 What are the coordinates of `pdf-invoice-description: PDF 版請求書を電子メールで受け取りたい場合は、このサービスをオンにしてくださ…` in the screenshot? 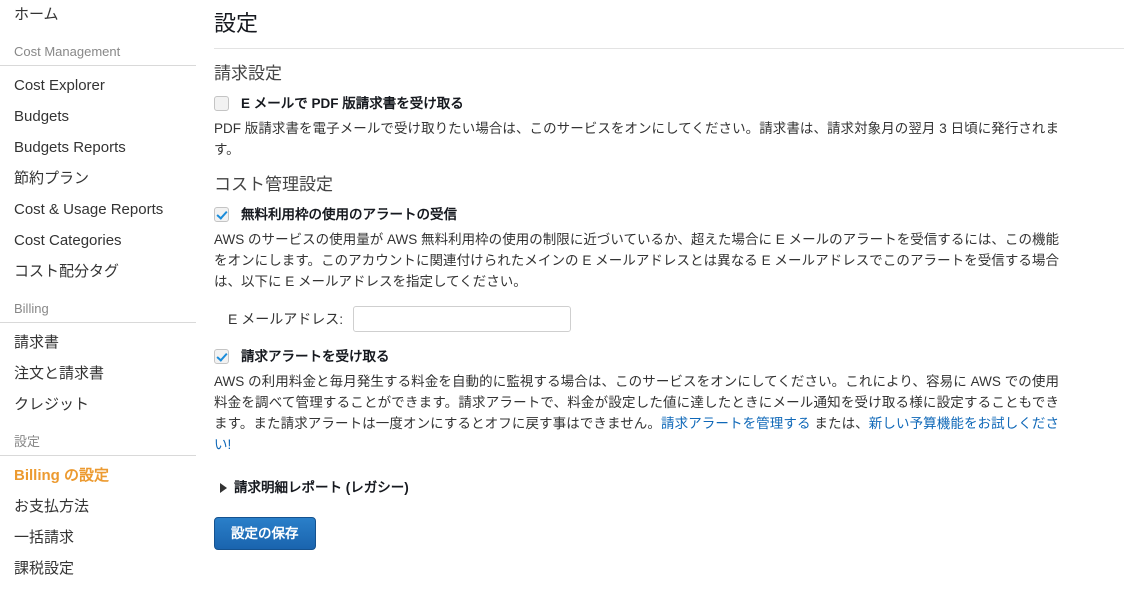 It's located at (636, 139).